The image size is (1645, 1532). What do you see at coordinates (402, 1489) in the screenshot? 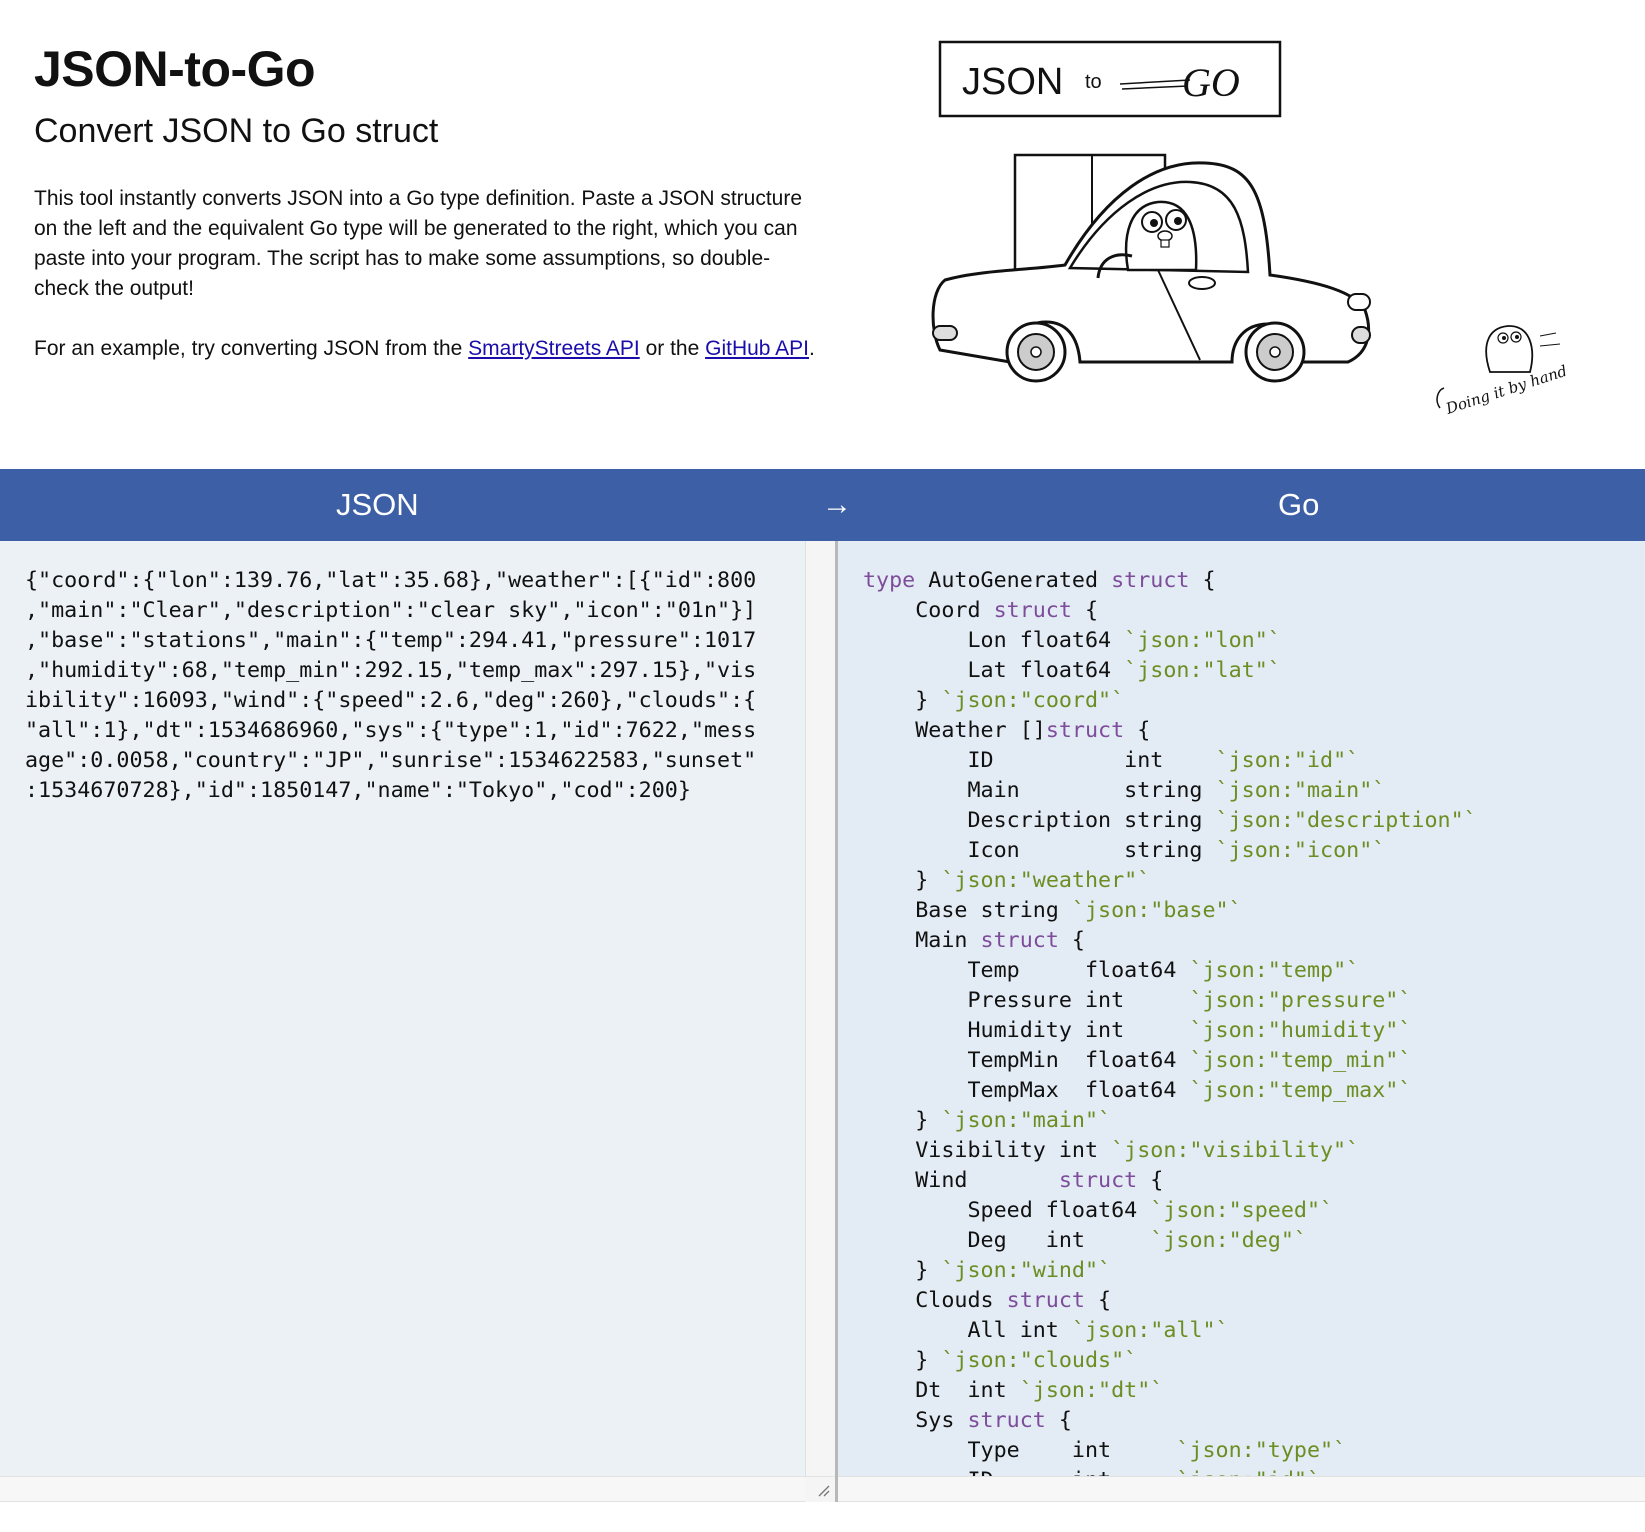
I see `json-input-horizontal-scrollbar` at bounding box center [402, 1489].